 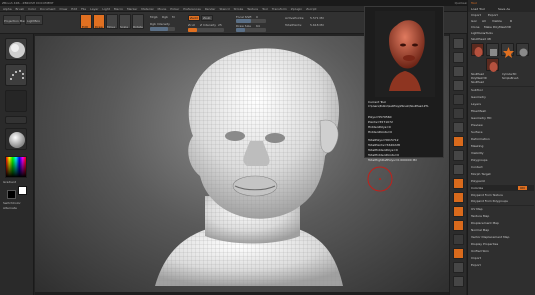 What do you see at coordinates (16, 101) in the screenshot?
I see `alpha-thumbnail` at bounding box center [16, 101].